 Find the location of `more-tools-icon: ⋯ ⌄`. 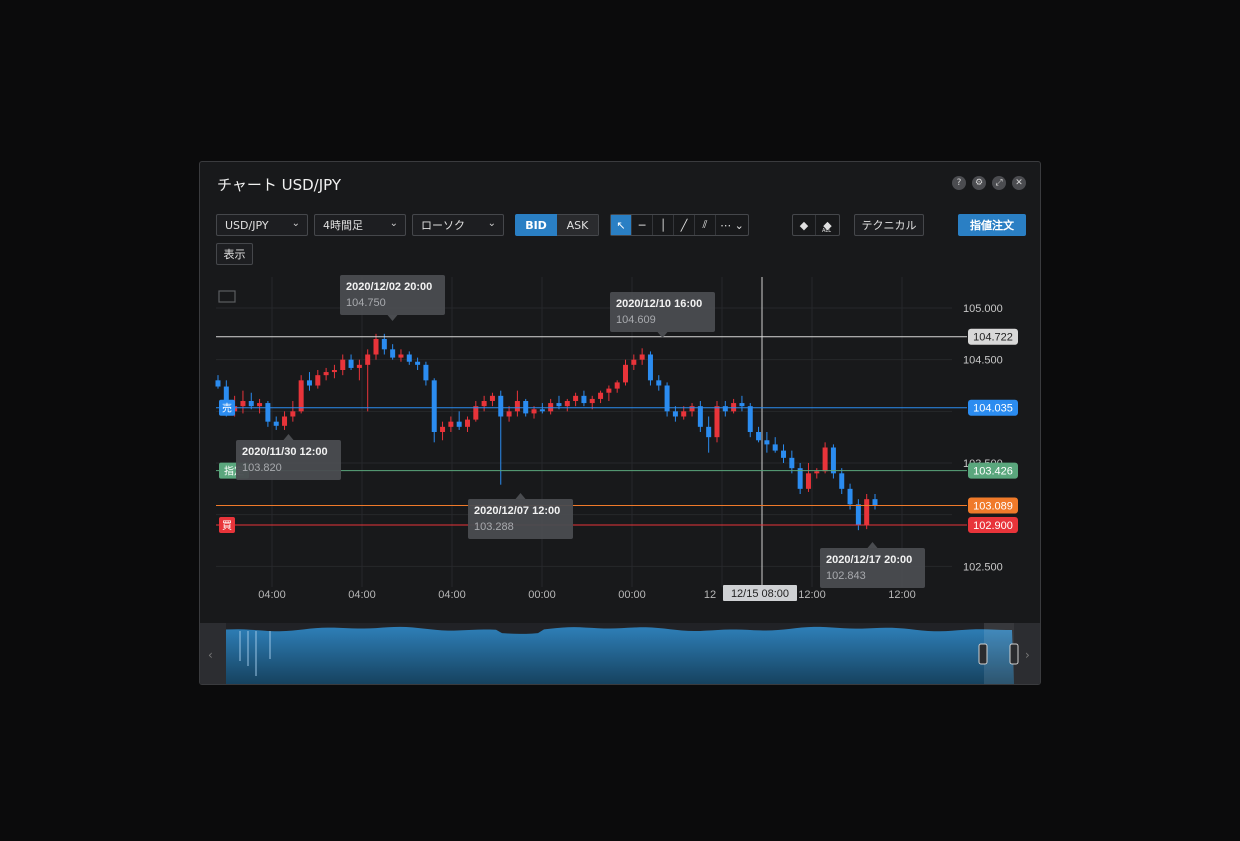

more-tools-icon: ⋯ ⌄ is located at coordinates (732, 225).